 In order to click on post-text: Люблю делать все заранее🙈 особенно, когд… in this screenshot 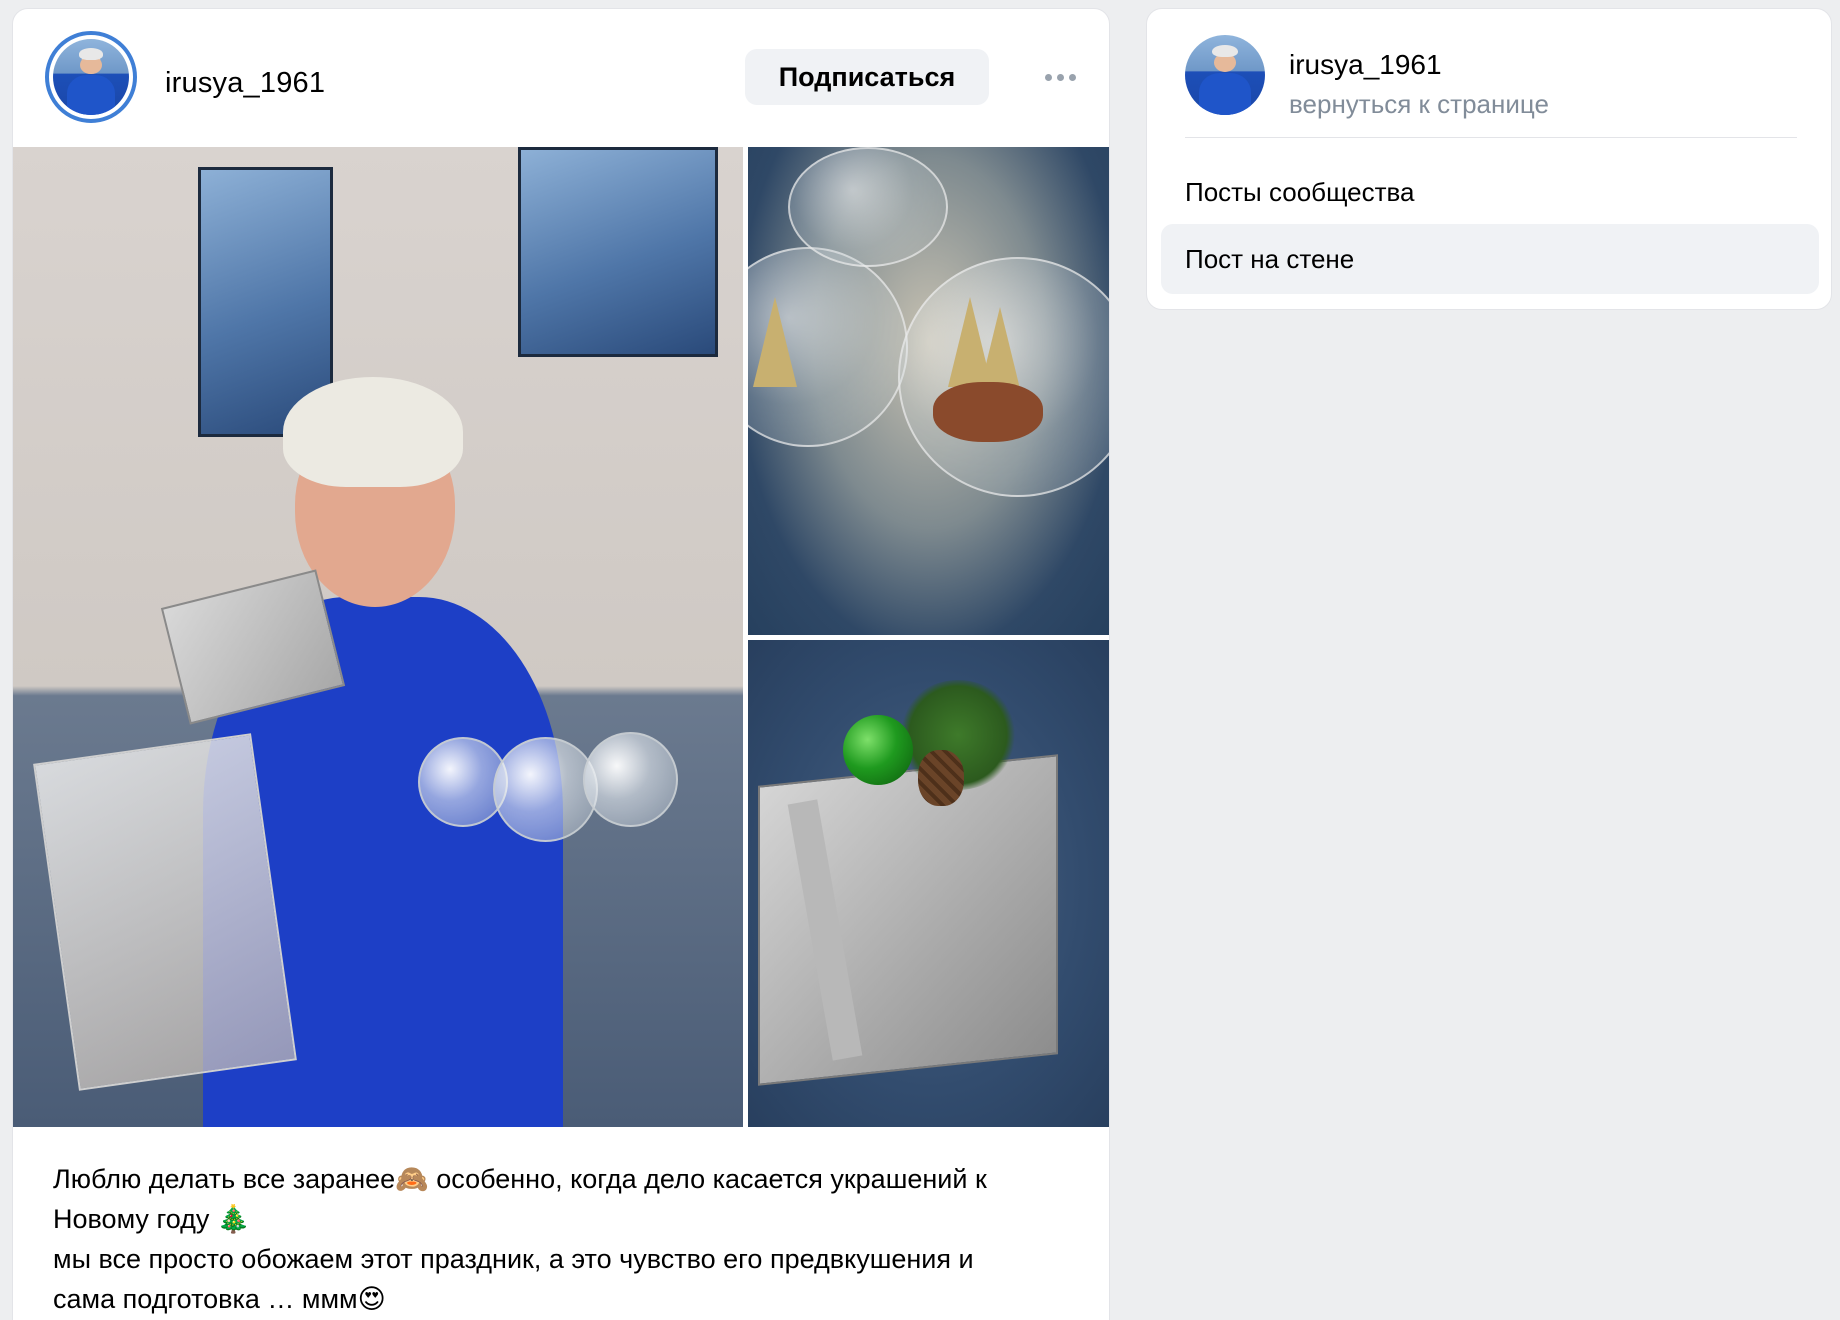, I will do `click(563, 1239)`.